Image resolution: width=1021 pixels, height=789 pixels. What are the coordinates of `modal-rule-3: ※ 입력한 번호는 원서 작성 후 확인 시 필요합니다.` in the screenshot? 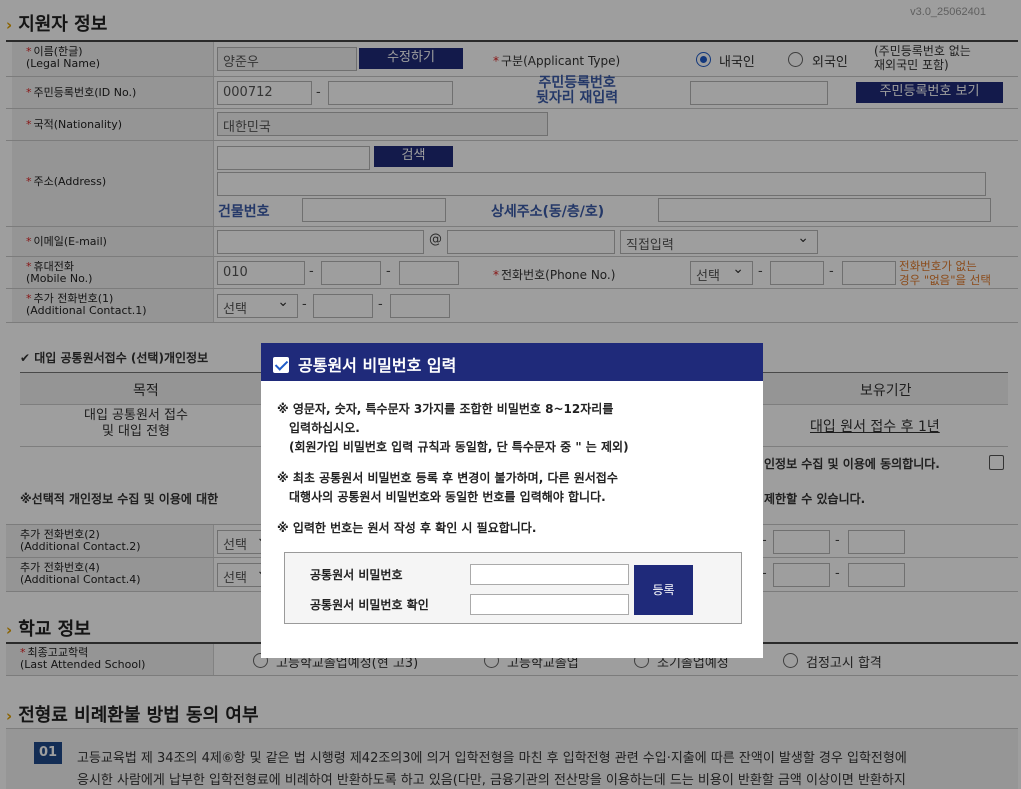 It's located at (407, 528).